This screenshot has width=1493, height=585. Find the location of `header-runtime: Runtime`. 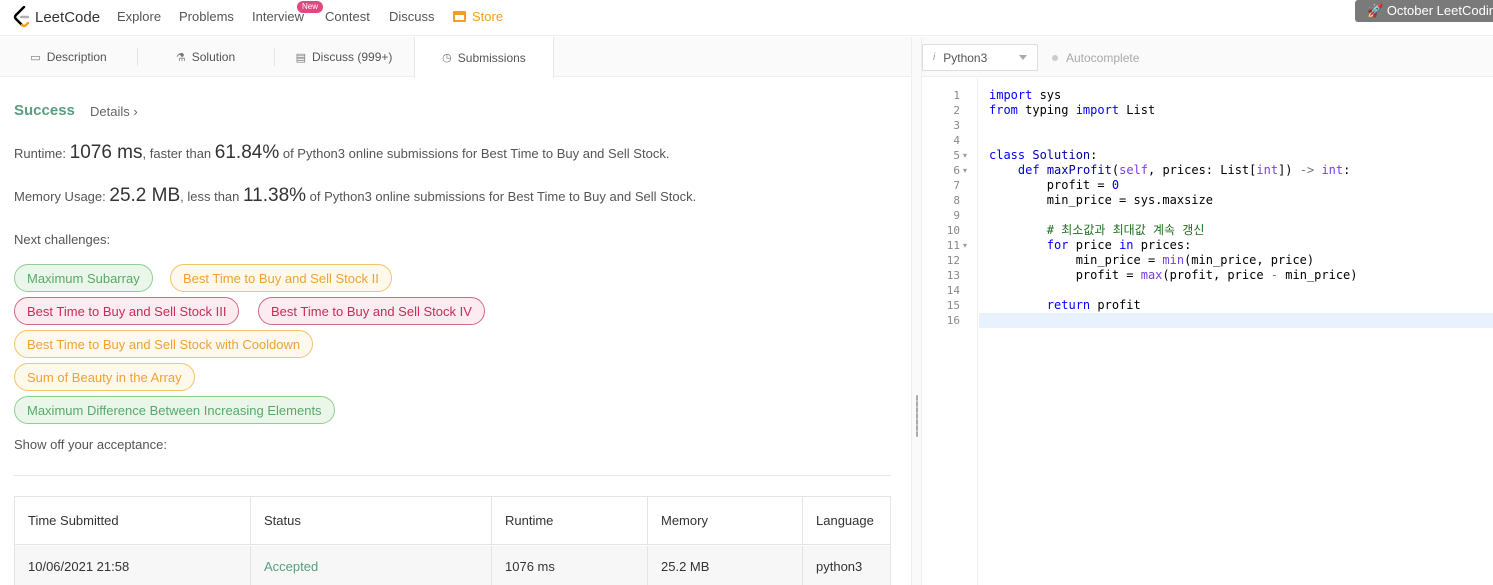

header-runtime: Runtime is located at coordinates (570, 520).